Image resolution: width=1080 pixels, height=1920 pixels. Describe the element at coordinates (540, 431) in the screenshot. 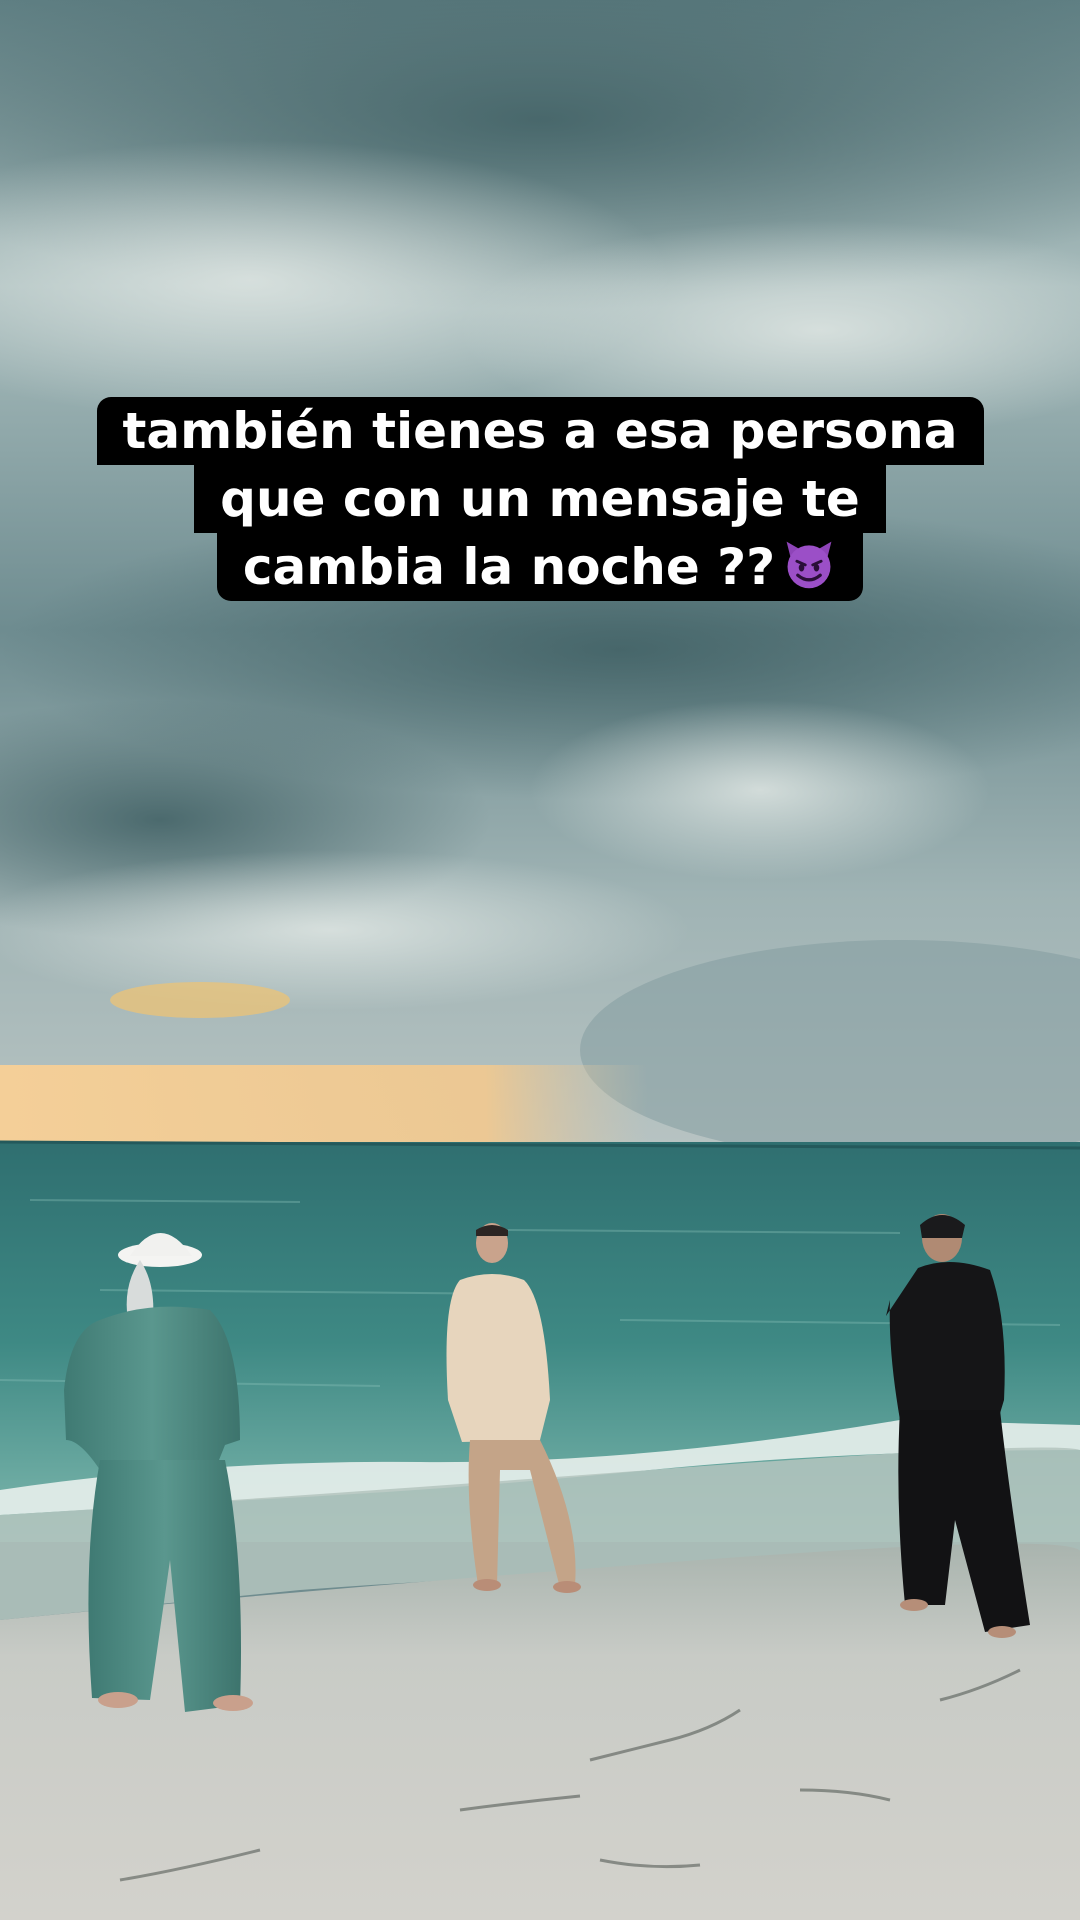

I see `caption-line-1: también tienes a esa persona` at that location.